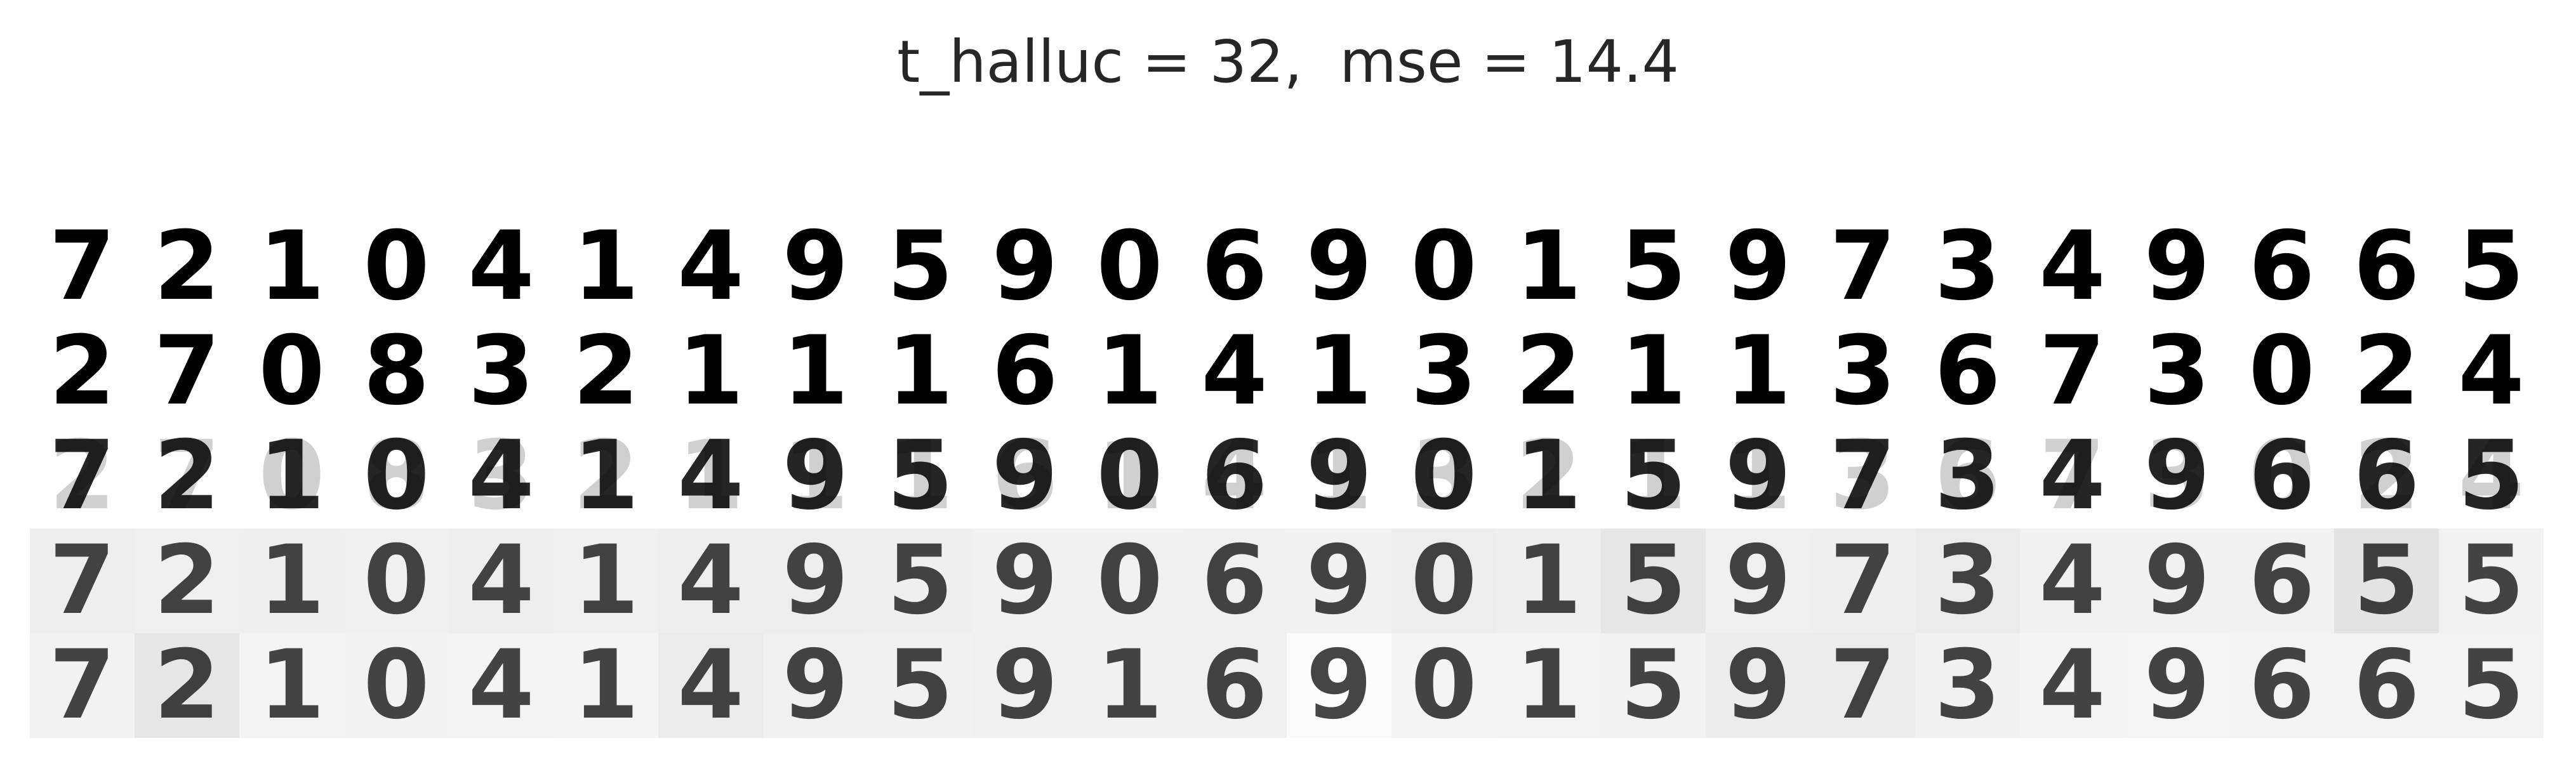 The height and width of the screenshot is (769, 2576). I want to click on digit-cell: 10, so click(1129, 477).